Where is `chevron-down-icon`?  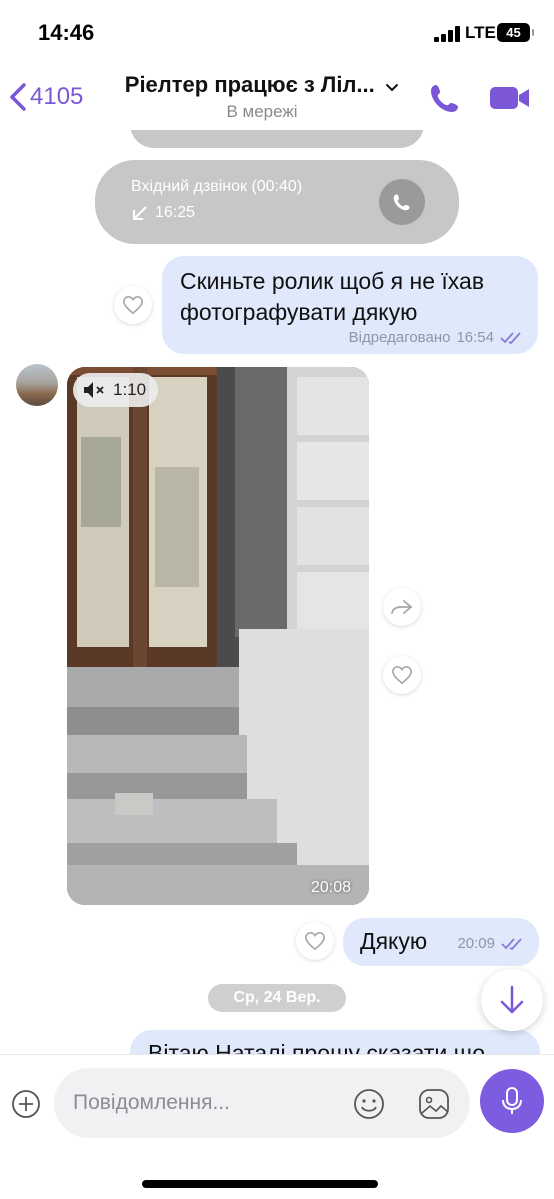 chevron-down-icon is located at coordinates (392, 87).